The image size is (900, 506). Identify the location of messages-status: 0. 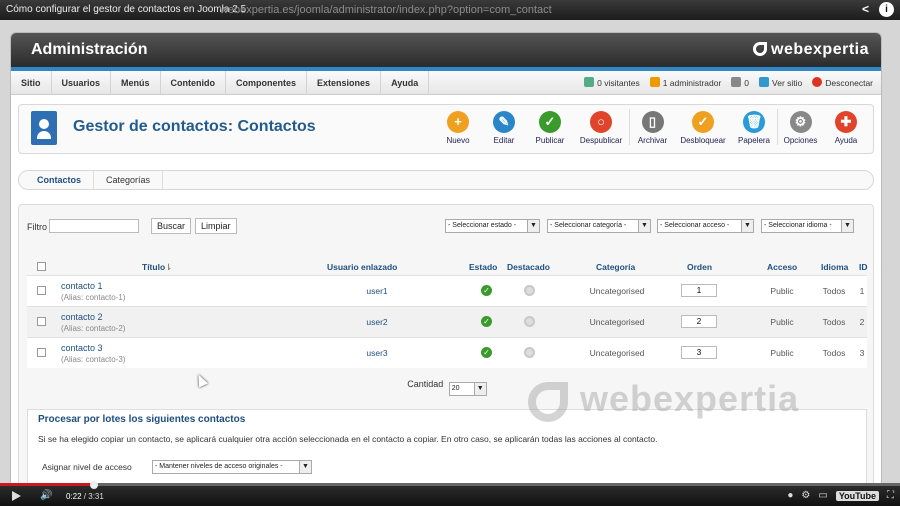
(740, 83).